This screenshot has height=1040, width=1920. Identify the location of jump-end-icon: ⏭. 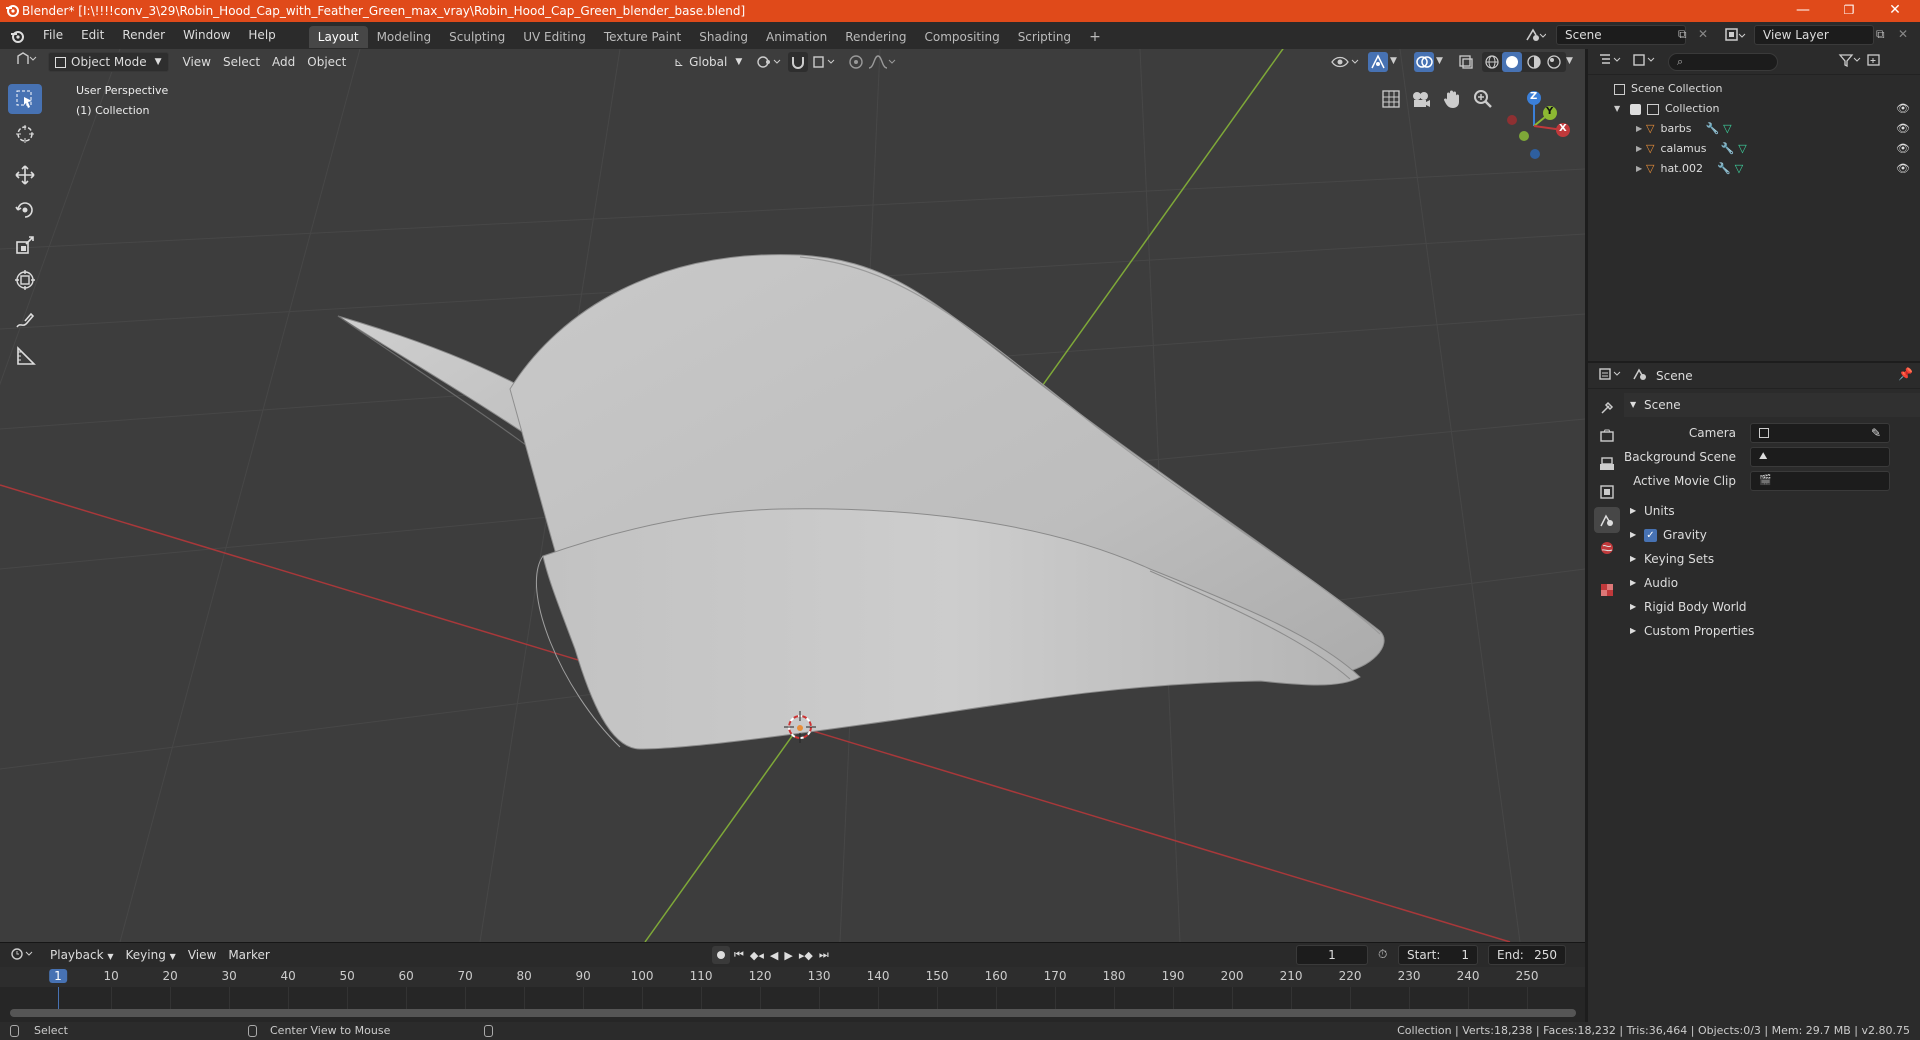
(824, 955).